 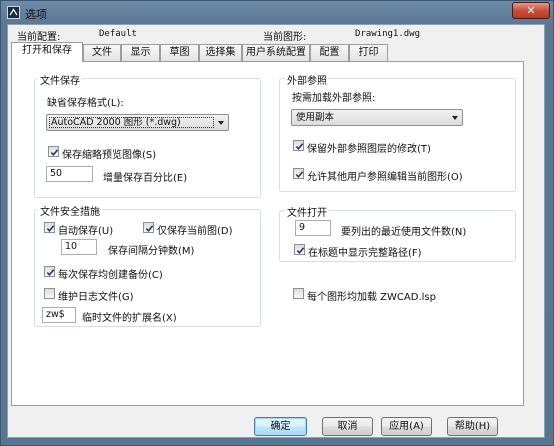 What do you see at coordinates (315, 117) in the screenshot?
I see `xref-demand-value: 使用副本` at bounding box center [315, 117].